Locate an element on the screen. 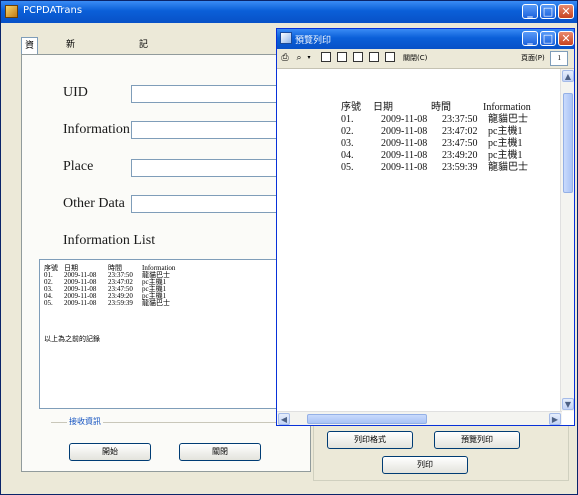 This screenshot has height=495, width=578. page-label: 頁面(P) is located at coordinates (533, 58).